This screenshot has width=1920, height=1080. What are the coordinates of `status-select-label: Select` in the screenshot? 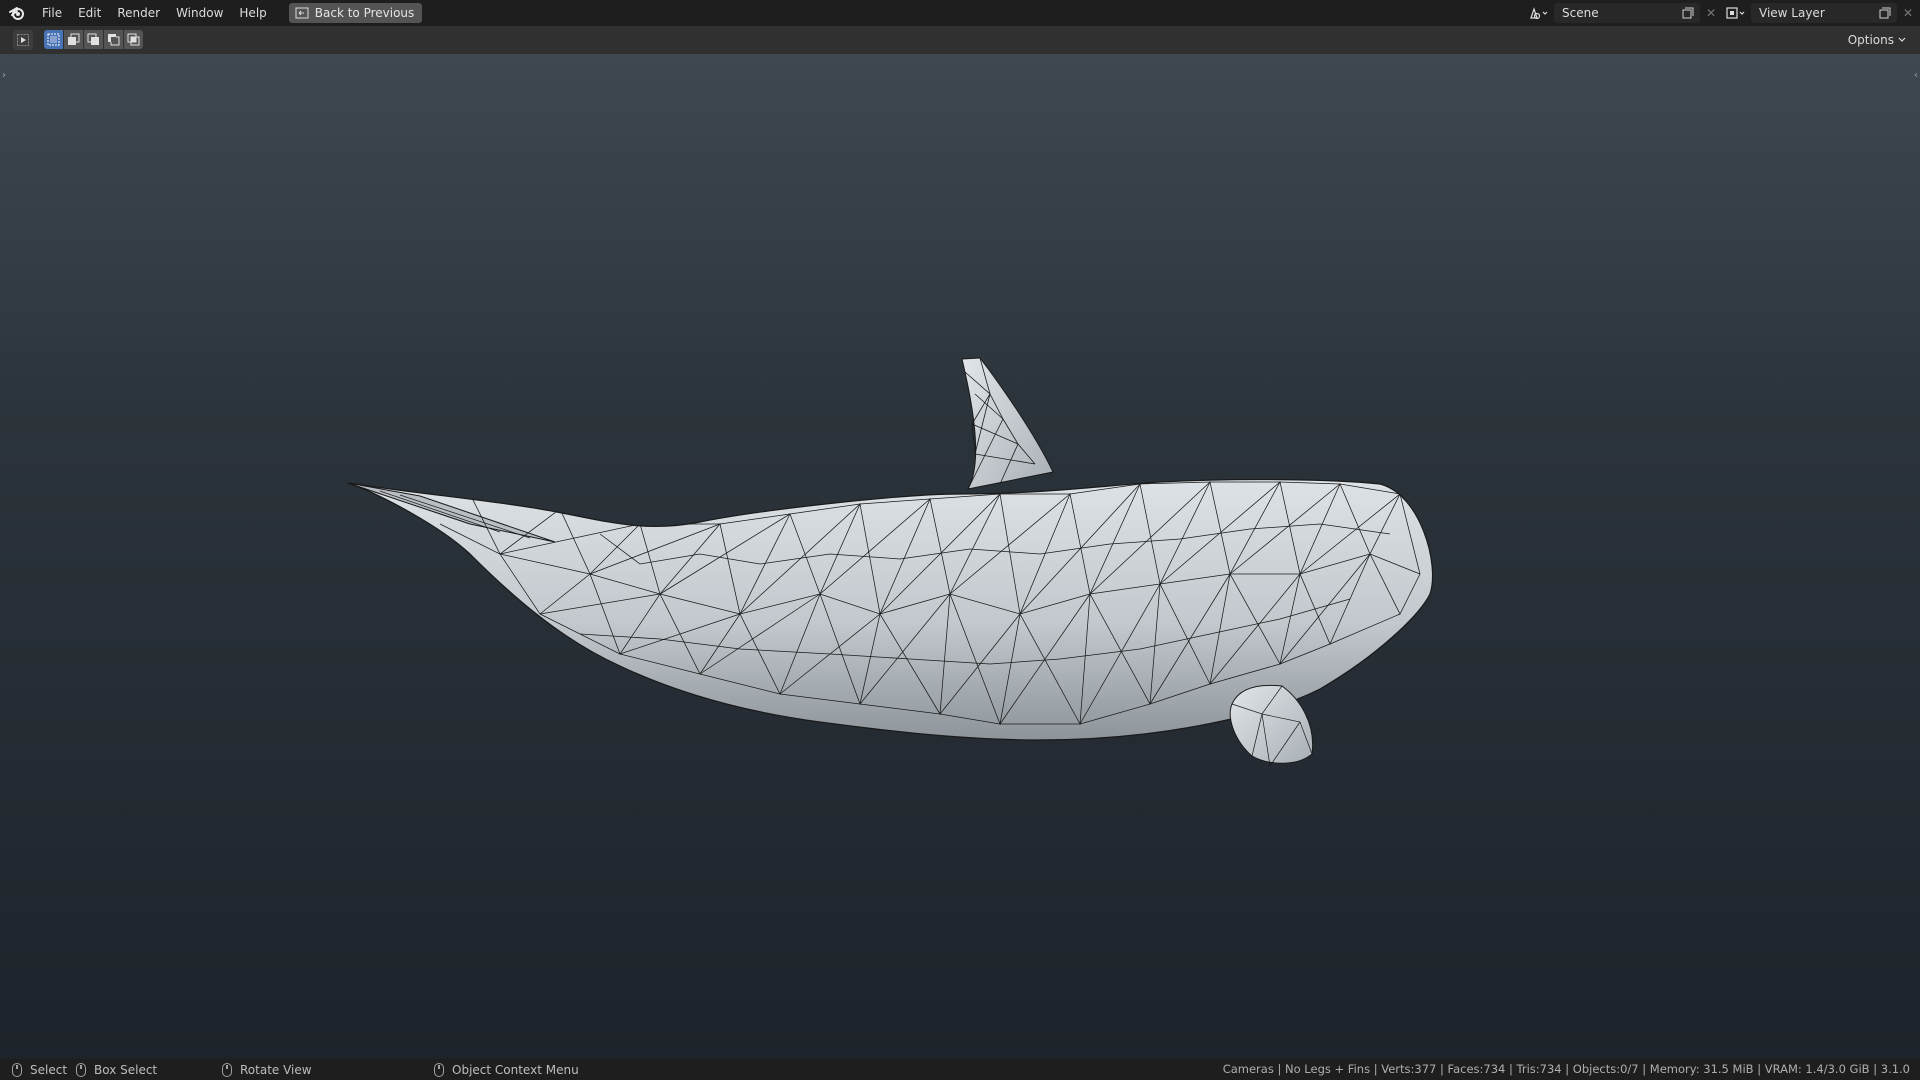 It's located at (49, 1069).